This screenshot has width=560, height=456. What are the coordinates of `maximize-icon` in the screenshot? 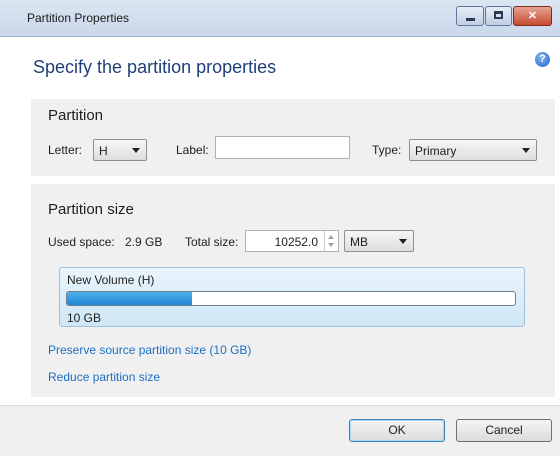 It's located at (498, 15).